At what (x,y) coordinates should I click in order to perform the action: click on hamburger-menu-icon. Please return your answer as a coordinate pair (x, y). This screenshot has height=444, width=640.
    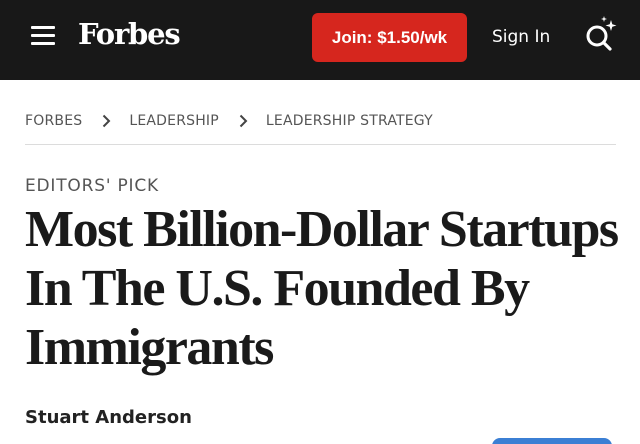
    Looking at the image, I should click on (43, 37).